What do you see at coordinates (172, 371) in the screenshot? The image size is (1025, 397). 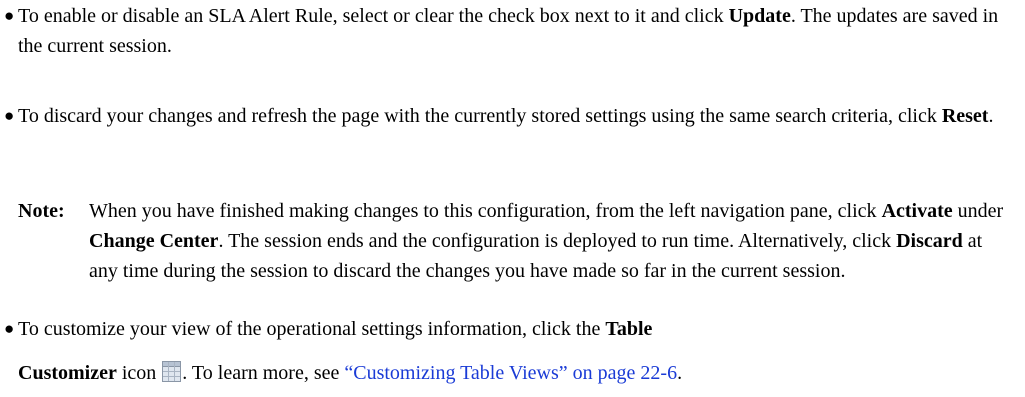 I see `table-customizer-icon` at bounding box center [172, 371].